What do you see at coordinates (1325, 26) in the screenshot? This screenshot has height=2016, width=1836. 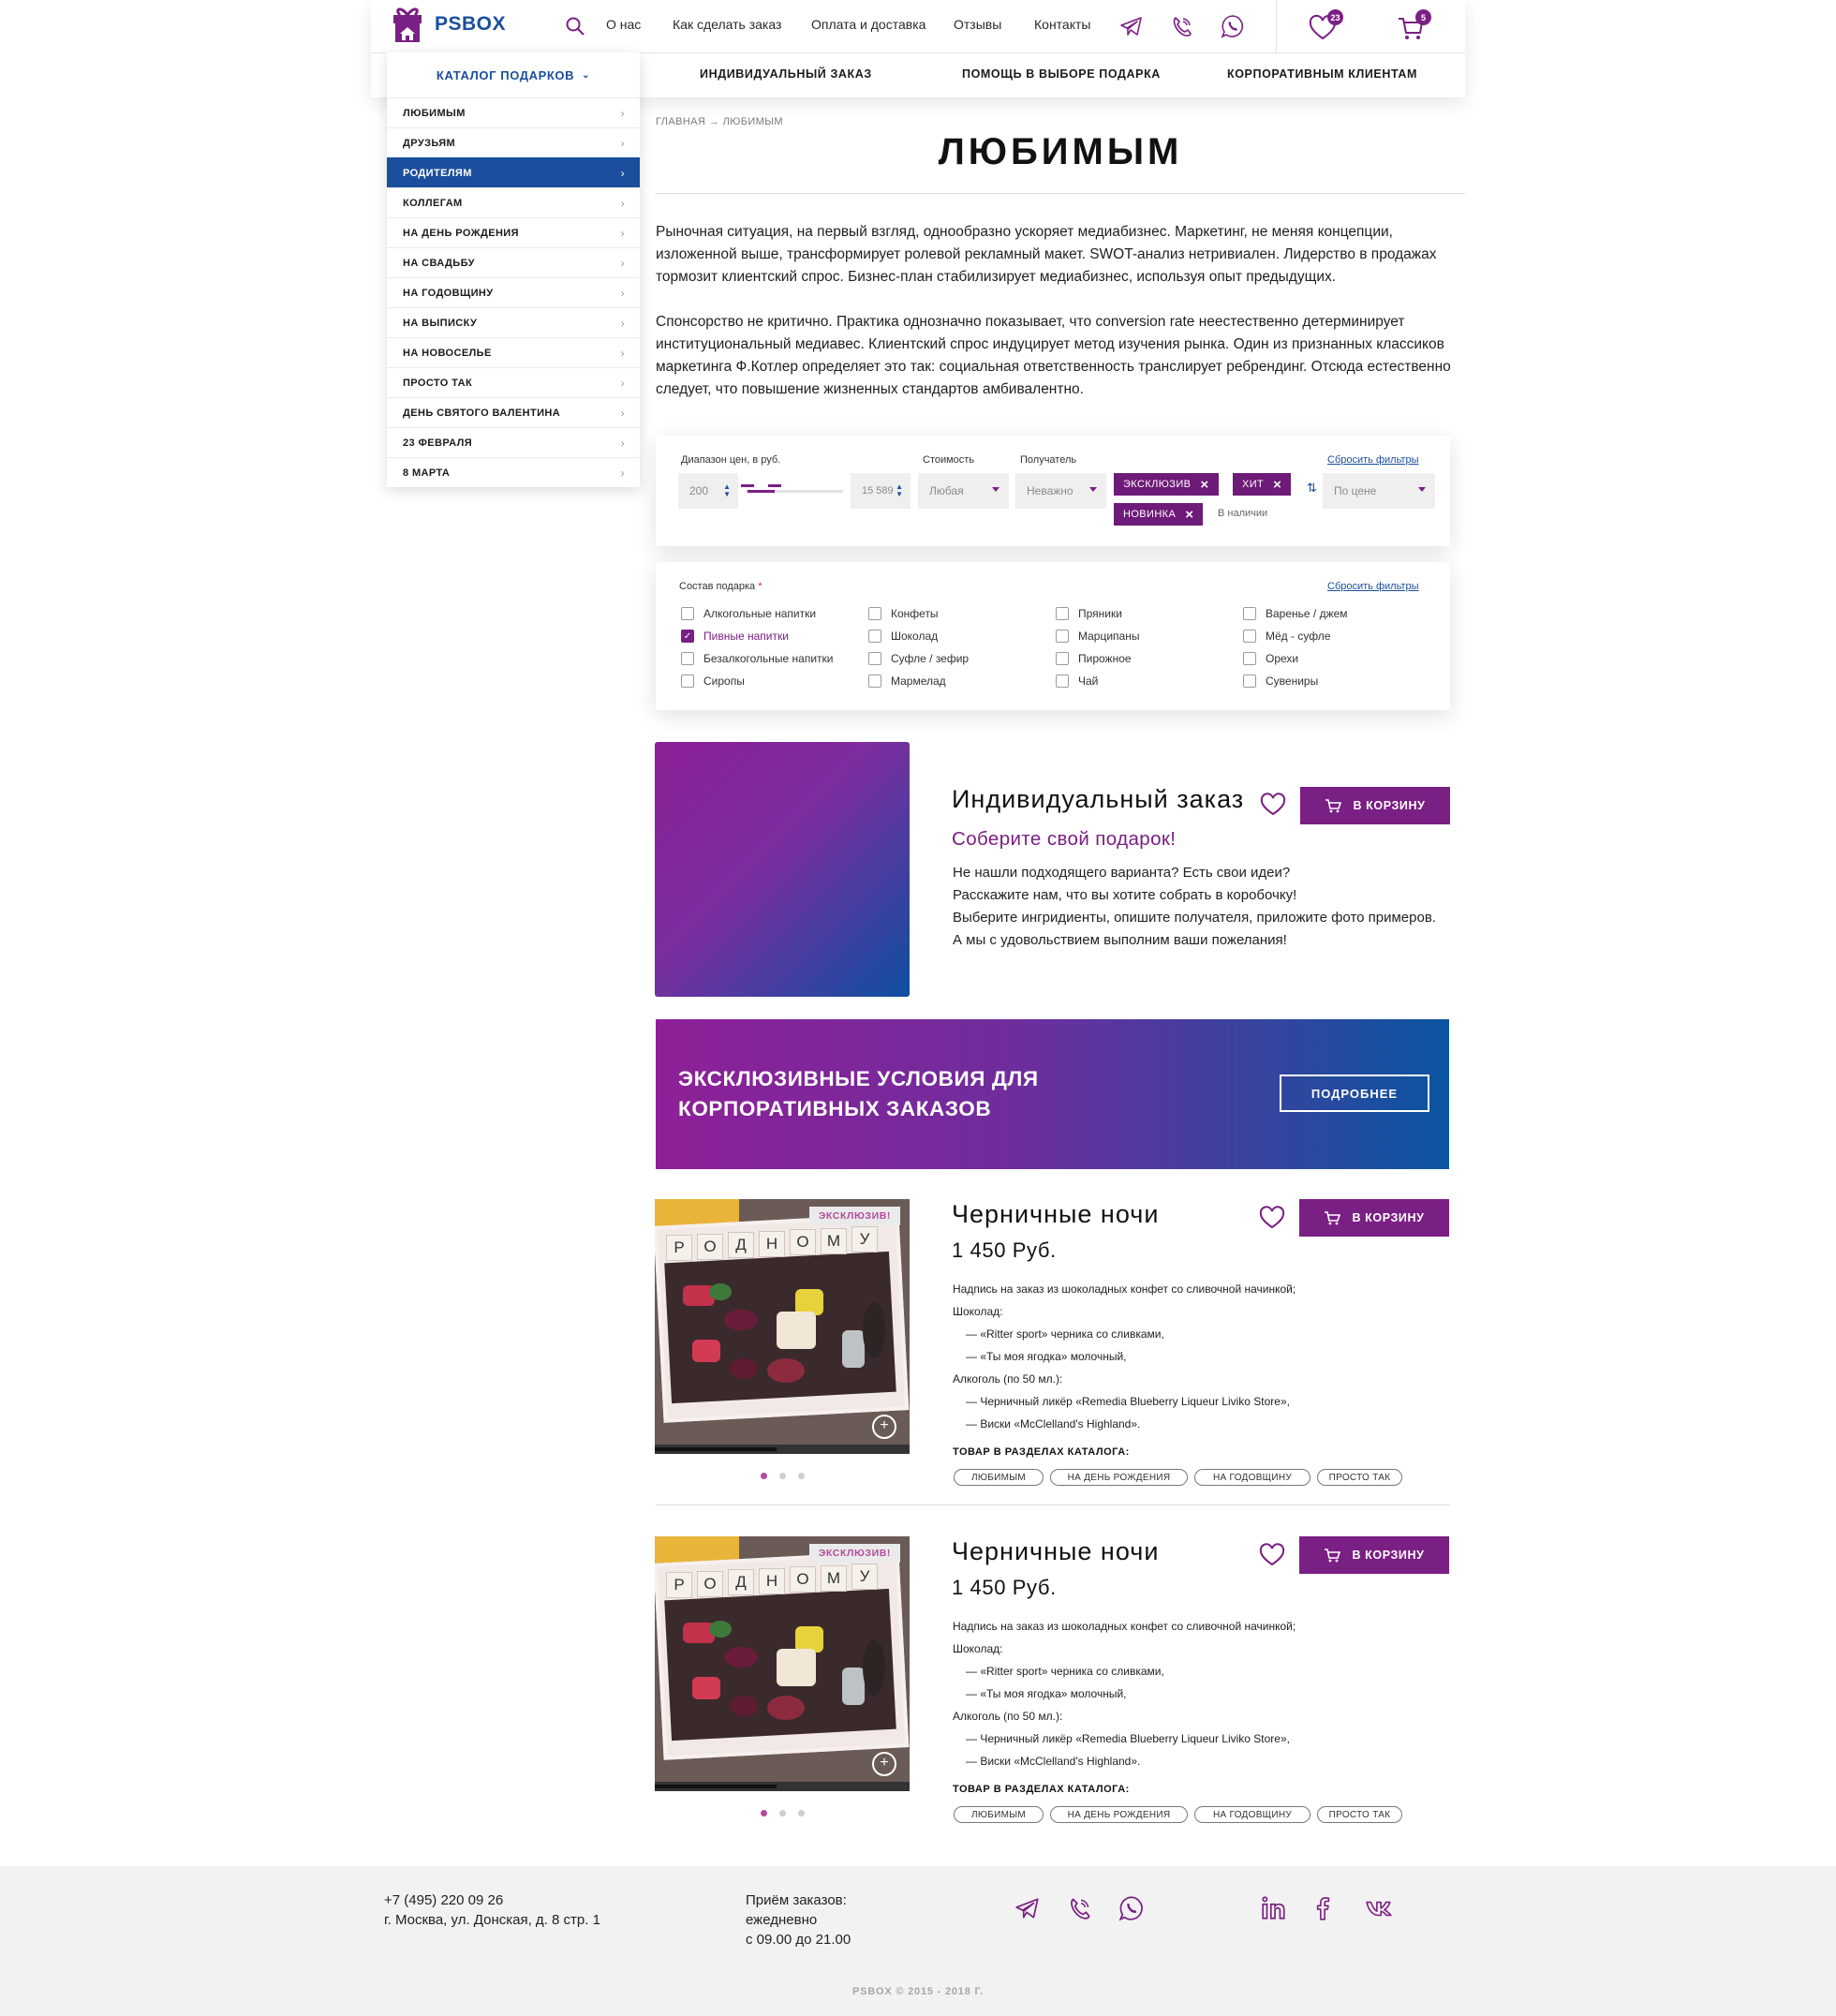 I see `favorites-button: 23` at bounding box center [1325, 26].